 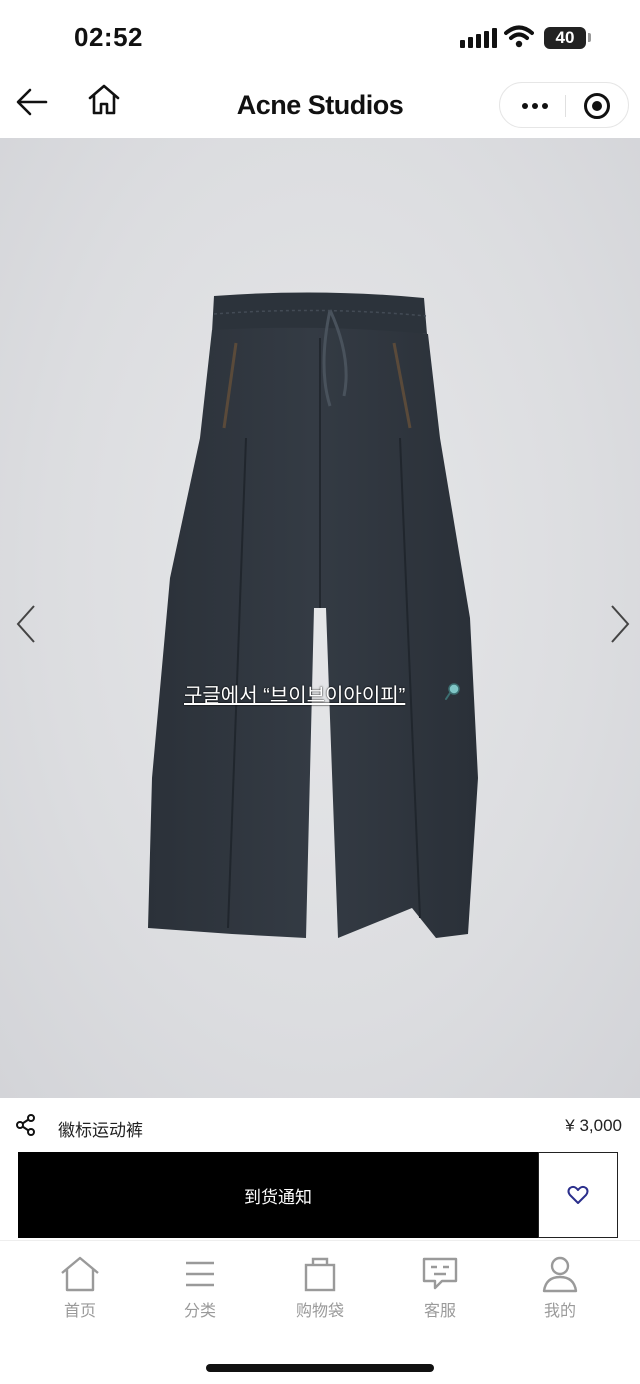 I want to click on home-icon, so click(x=80, y=1274).